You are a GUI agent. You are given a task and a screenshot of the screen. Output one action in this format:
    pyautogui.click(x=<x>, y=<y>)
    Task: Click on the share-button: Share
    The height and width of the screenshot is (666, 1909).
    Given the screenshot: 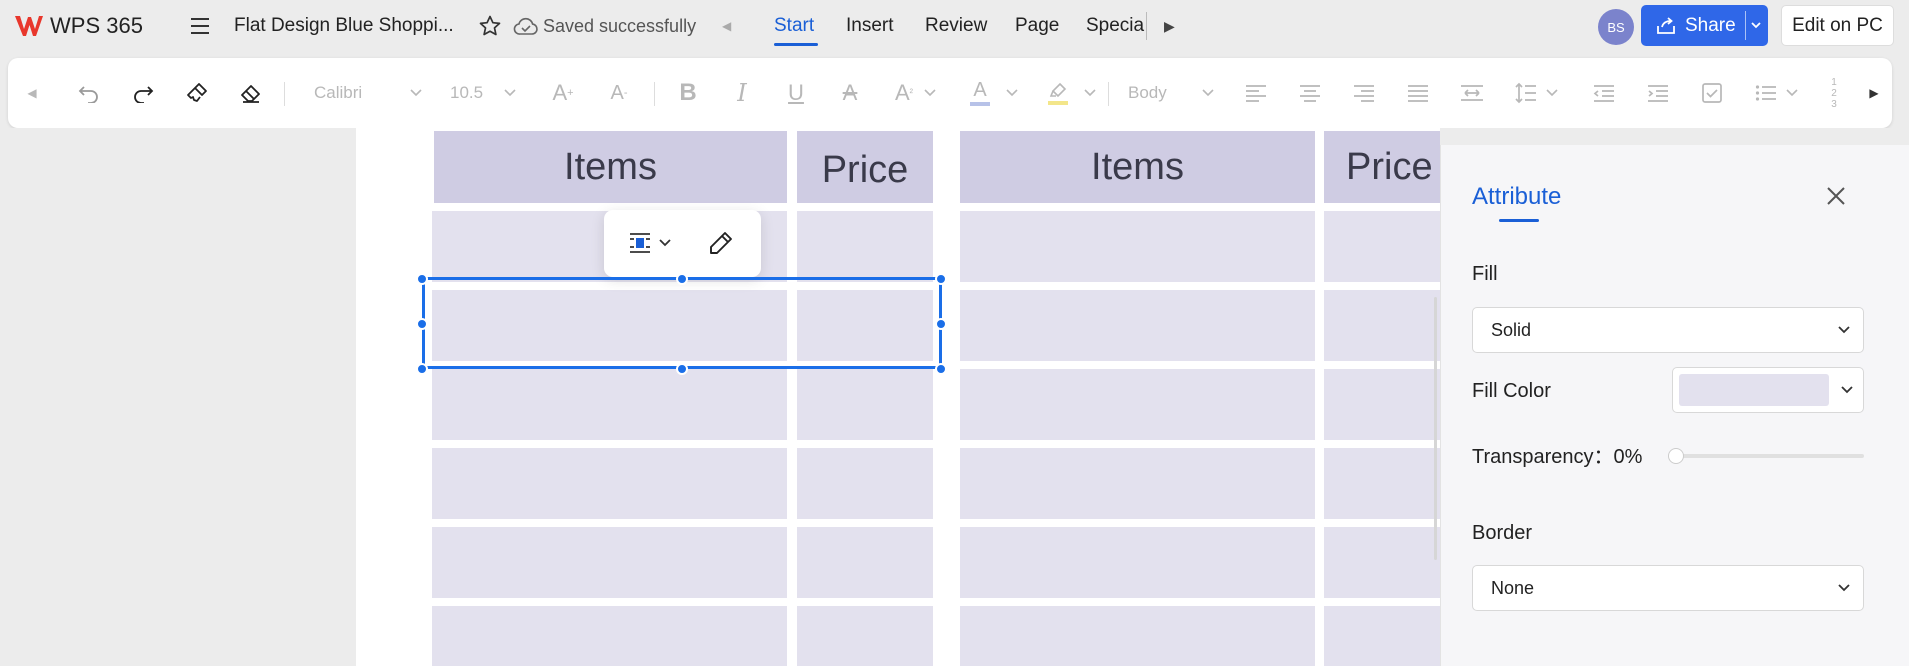 What is the action you would take?
    pyautogui.click(x=1704, y=25)
    